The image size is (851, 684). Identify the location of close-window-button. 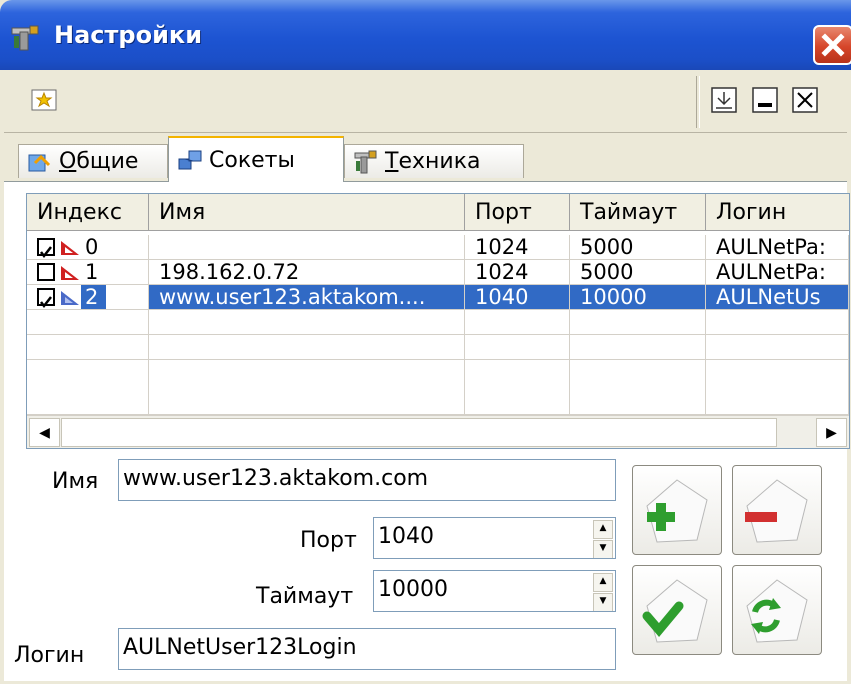
(832, 45).